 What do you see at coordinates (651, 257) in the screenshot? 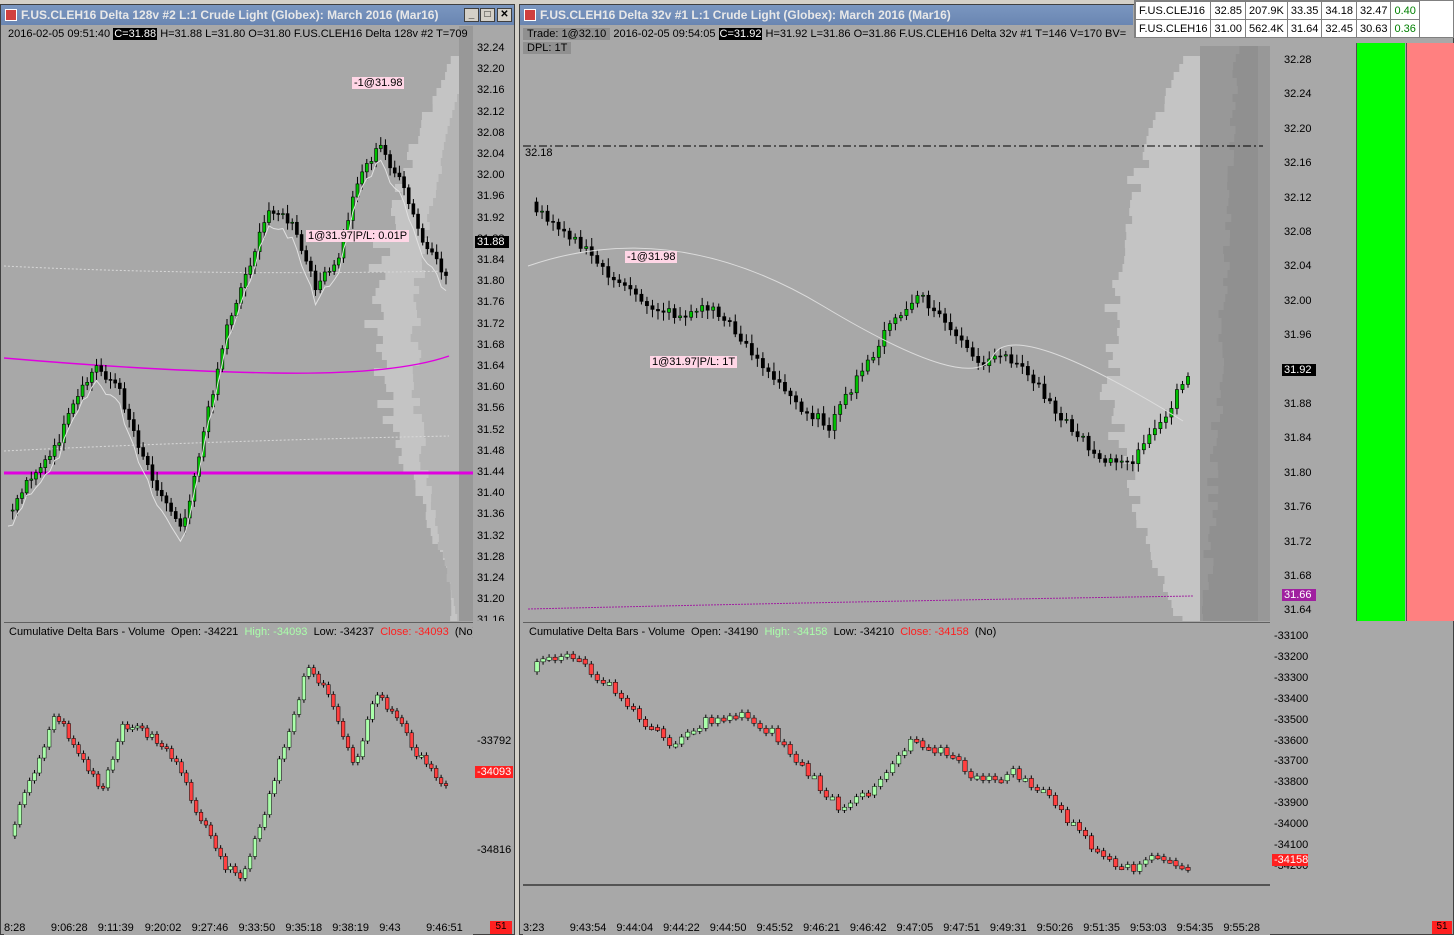
I see `right-sell-order-tag: -1@31.98` at bounding box center [651, 257].